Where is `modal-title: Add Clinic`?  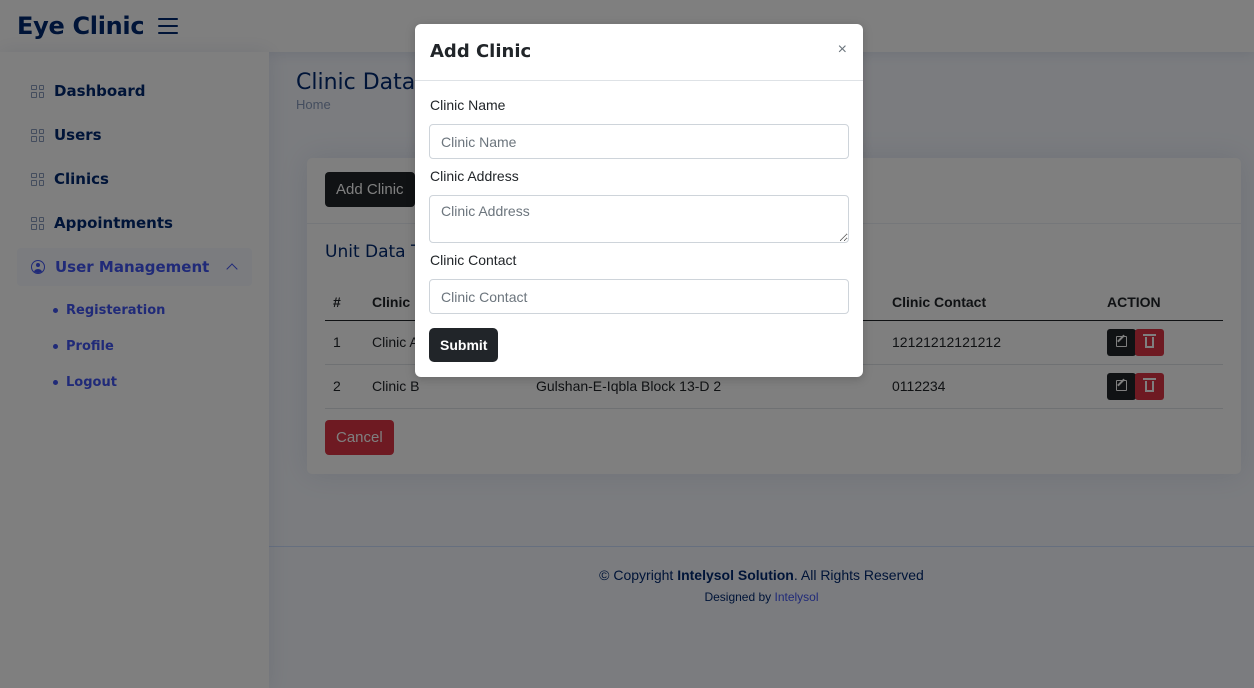 modal-title: Add Clinic is located at coordinates (481, 51).